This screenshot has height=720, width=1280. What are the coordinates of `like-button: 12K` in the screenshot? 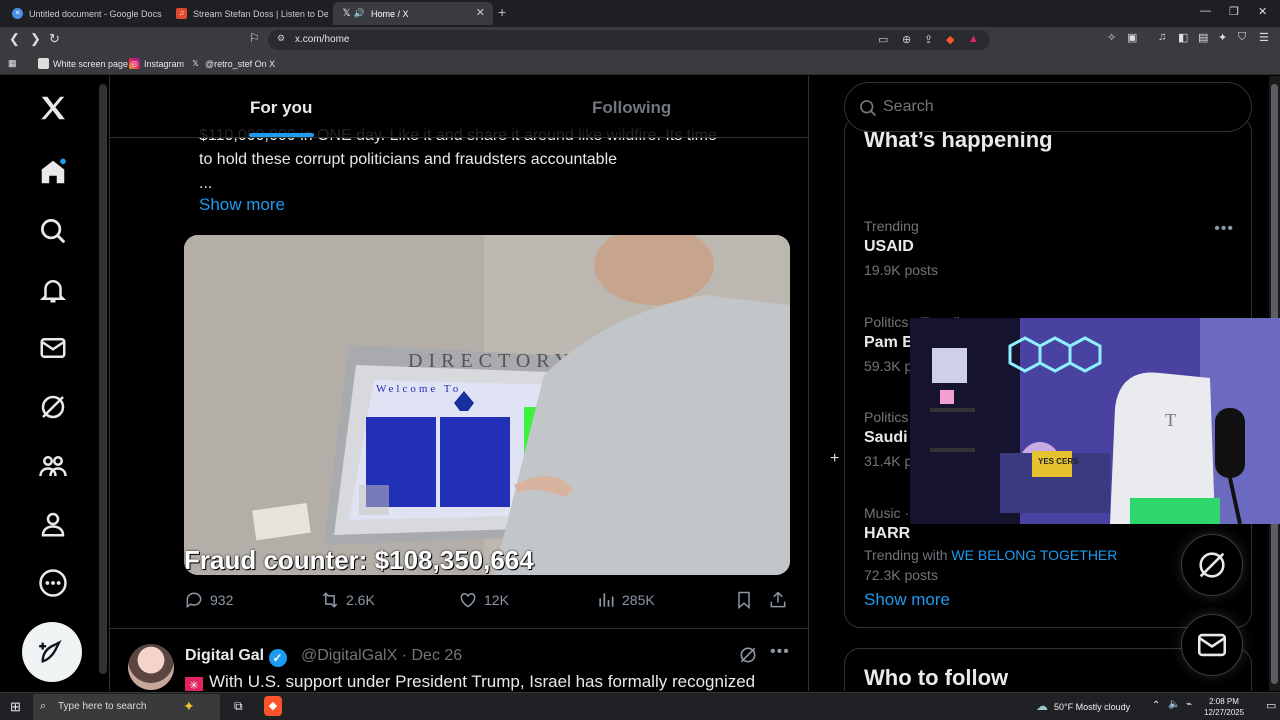 It's located at (483, 600).